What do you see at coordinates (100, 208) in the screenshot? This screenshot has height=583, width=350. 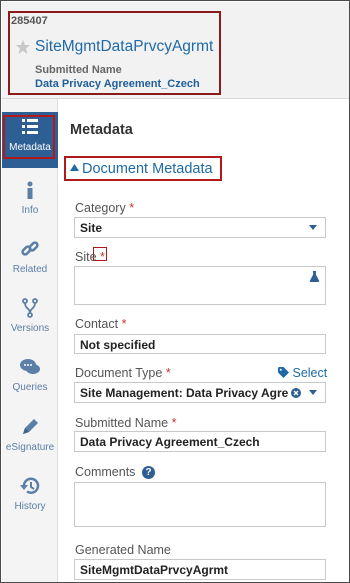 I see `category-label-text: Category` at bounding box center [100, 208].